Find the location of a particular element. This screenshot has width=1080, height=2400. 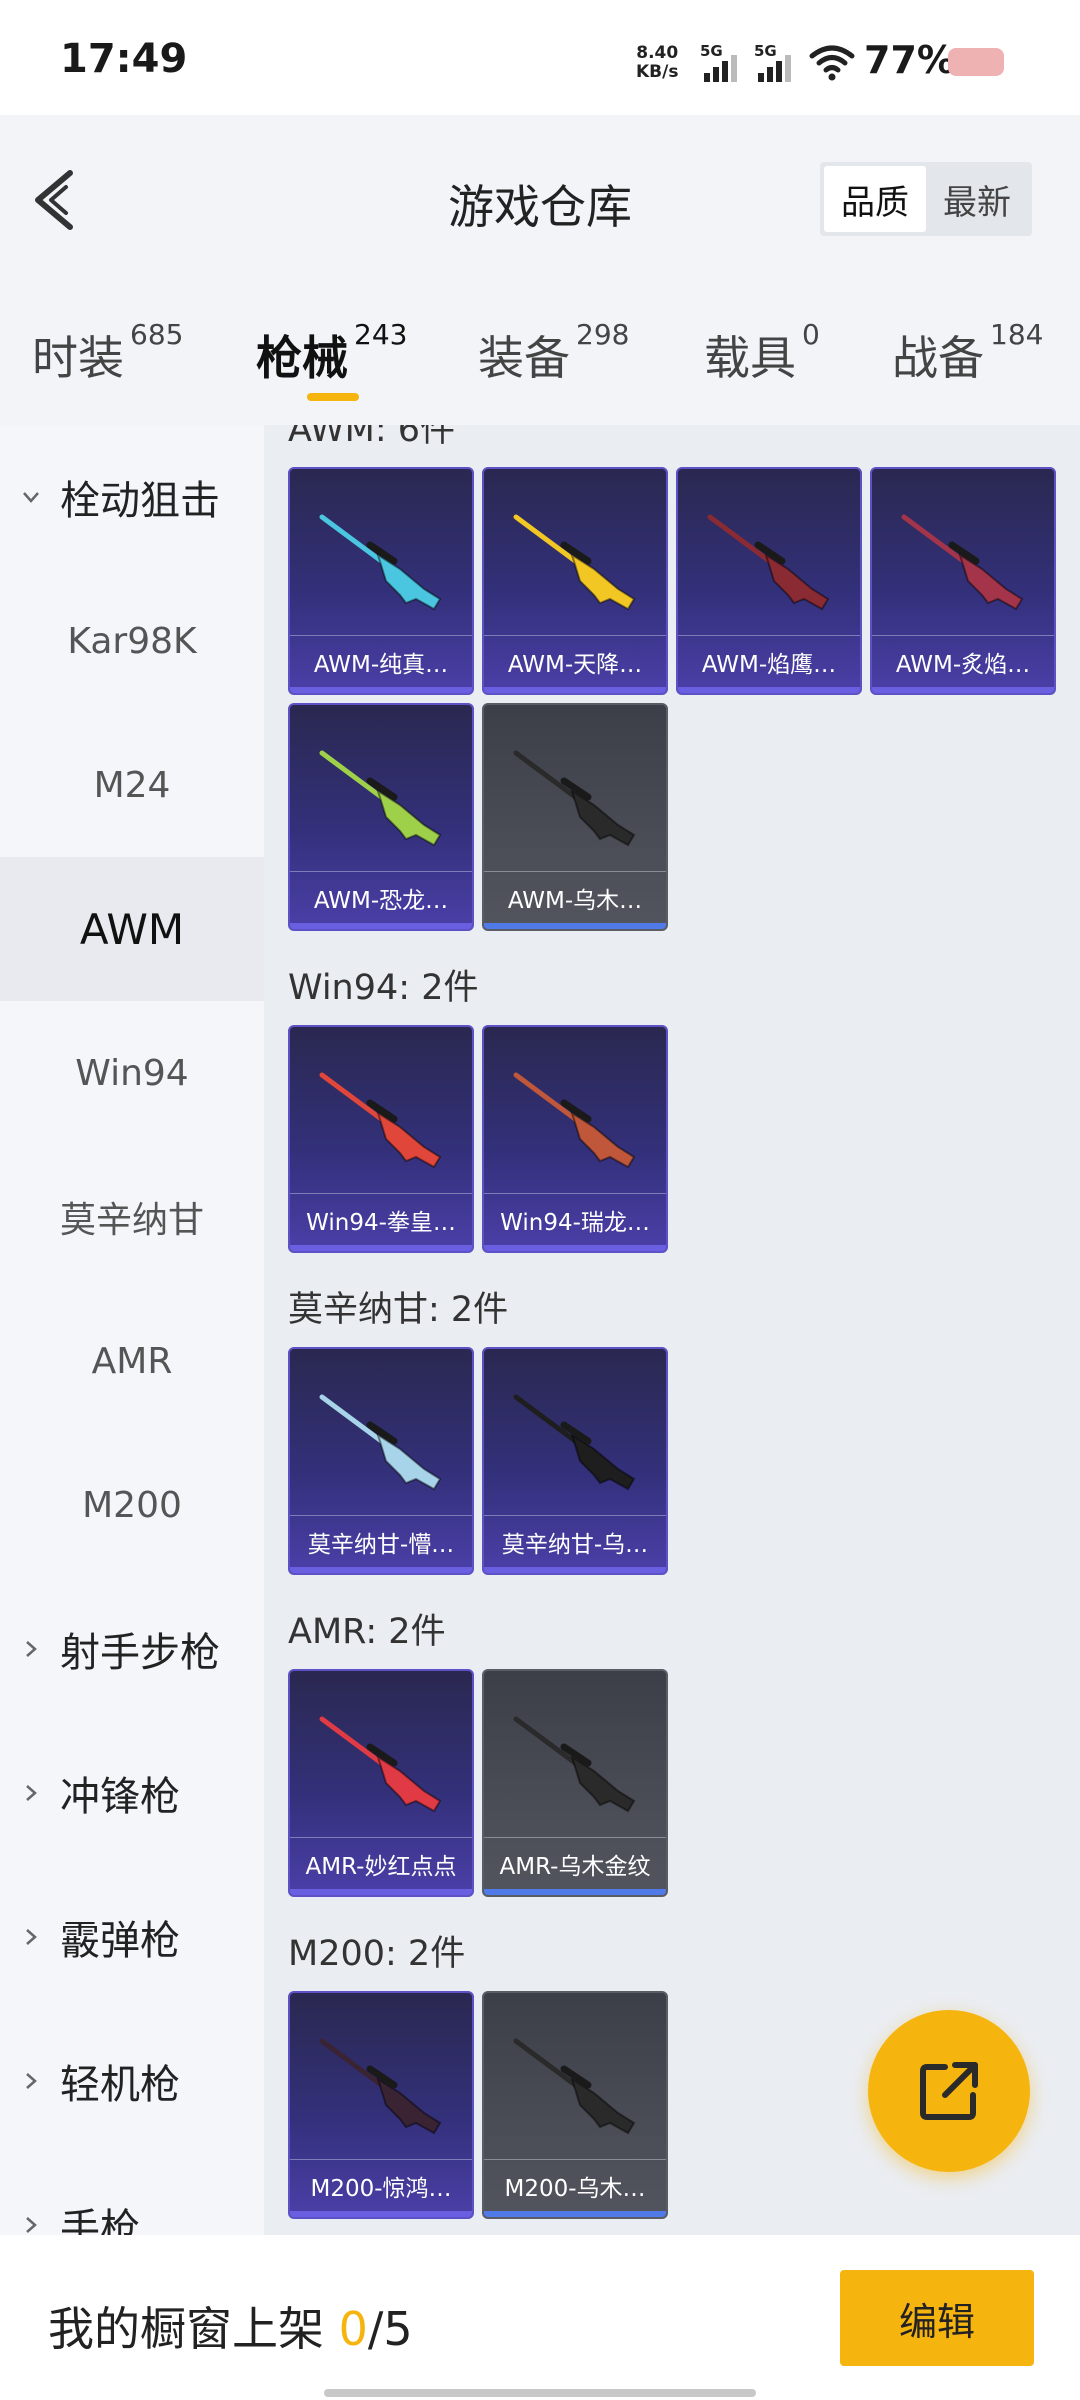

chevron-down-icon is located at coordinates (31, 497).